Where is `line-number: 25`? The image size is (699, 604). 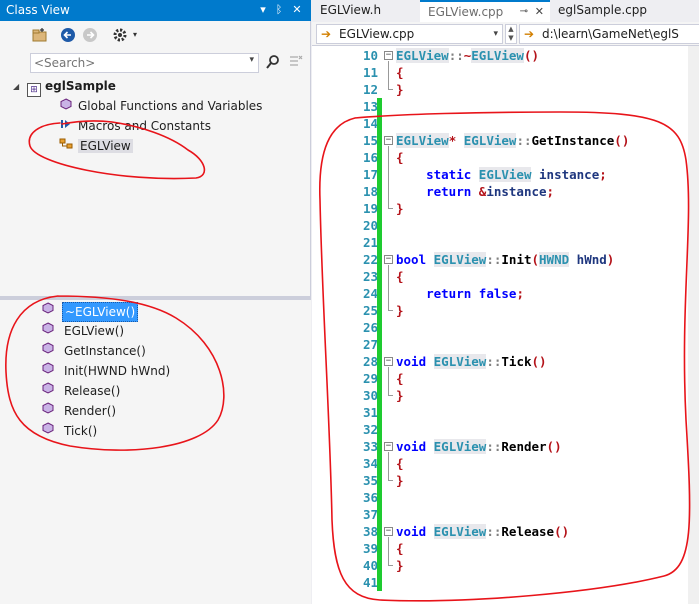 line-number: 25 is located at coordinates (370, 310).